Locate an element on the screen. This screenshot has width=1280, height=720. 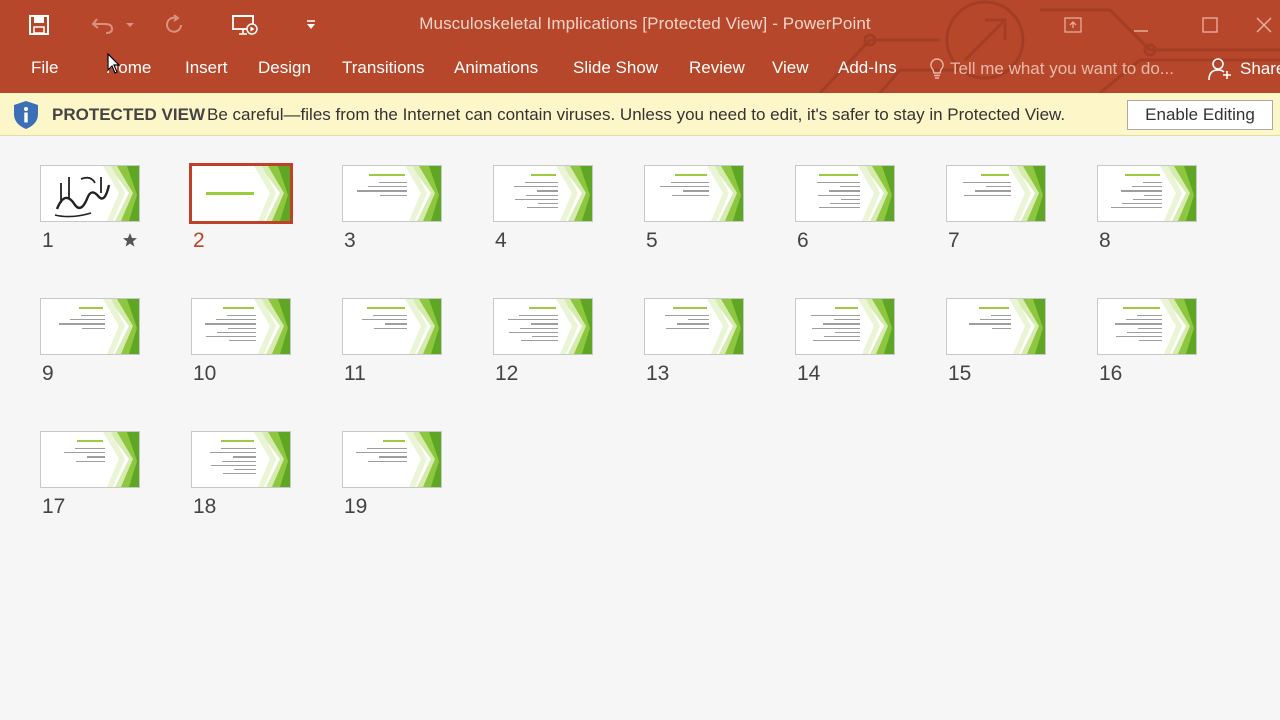
slide-thumbnail-17: 17 is located at coordinates (90, 476).